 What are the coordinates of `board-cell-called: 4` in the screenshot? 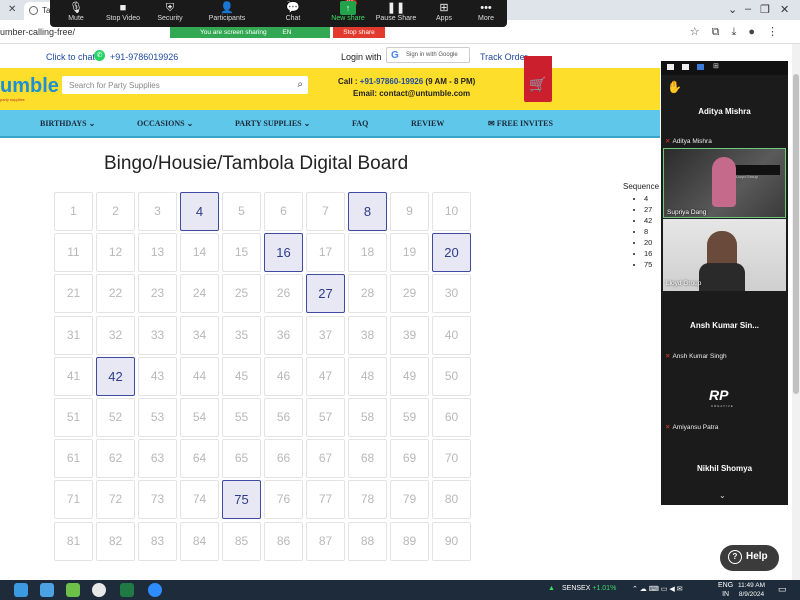 It's located at (199, 211).